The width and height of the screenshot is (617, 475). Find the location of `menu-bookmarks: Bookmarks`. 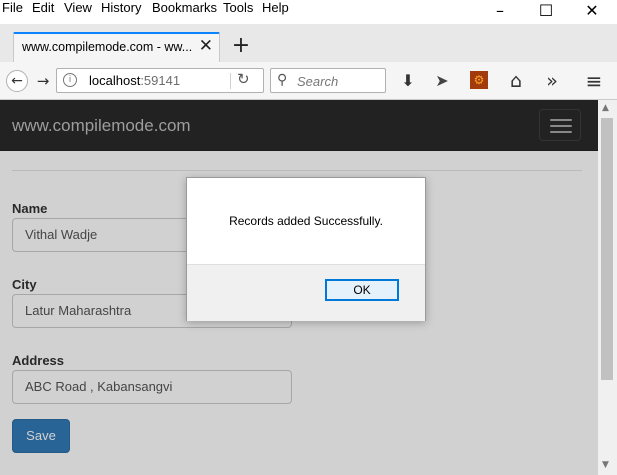

menu-bookmarks: Bookmarks is located at coordinates (184, 8).